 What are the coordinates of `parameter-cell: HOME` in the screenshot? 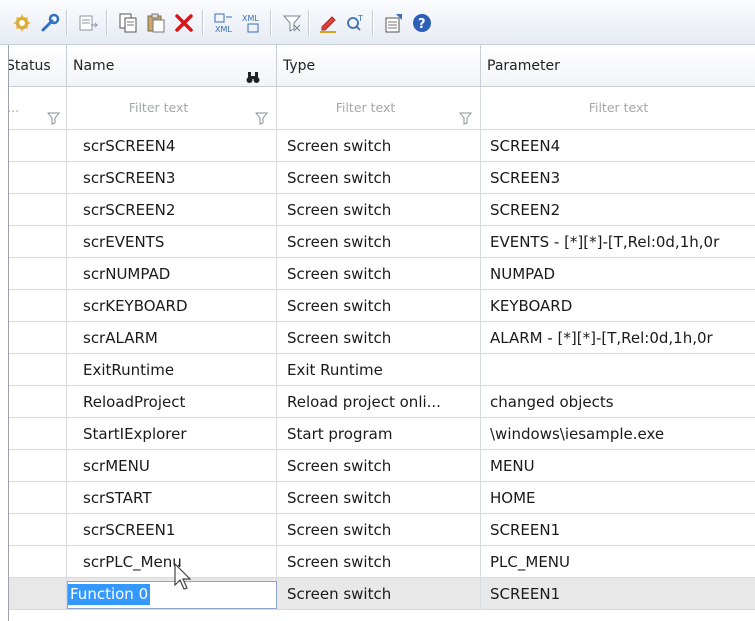 It's located at (618, 498).